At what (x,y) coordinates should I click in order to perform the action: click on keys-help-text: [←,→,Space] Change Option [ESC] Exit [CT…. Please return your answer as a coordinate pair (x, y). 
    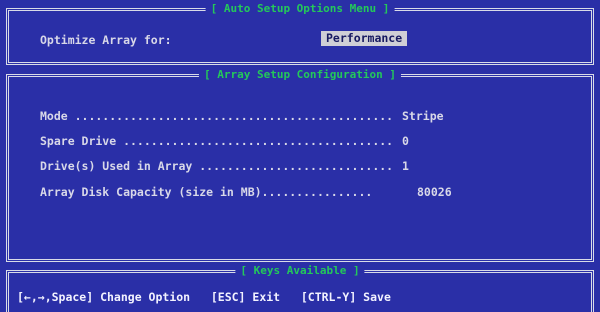
    Looking at the image, I should click on (204, 297).